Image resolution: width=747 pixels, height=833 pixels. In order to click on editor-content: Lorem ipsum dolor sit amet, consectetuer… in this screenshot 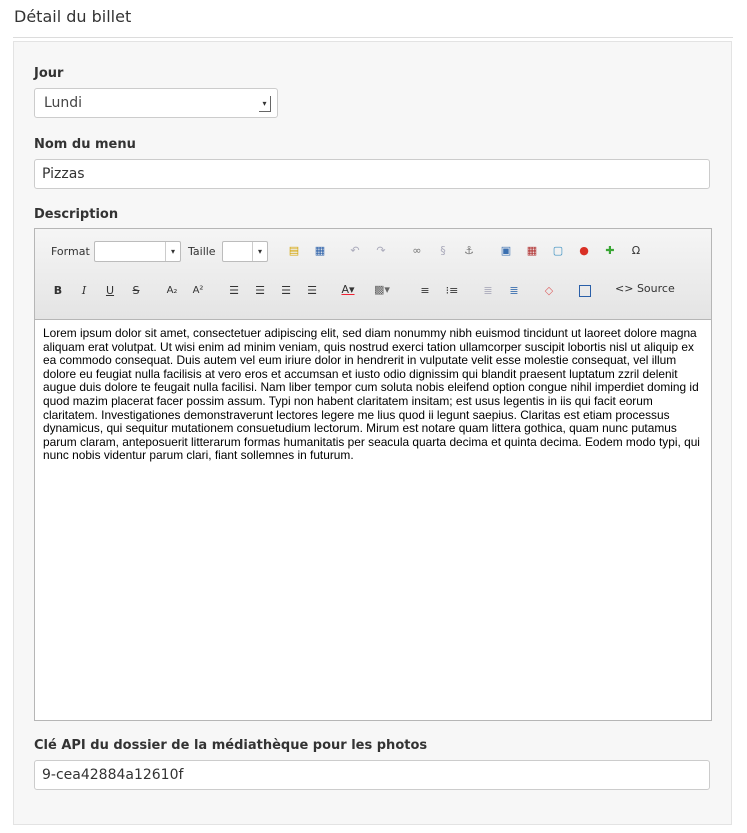, I will do `click(373, 394)`.